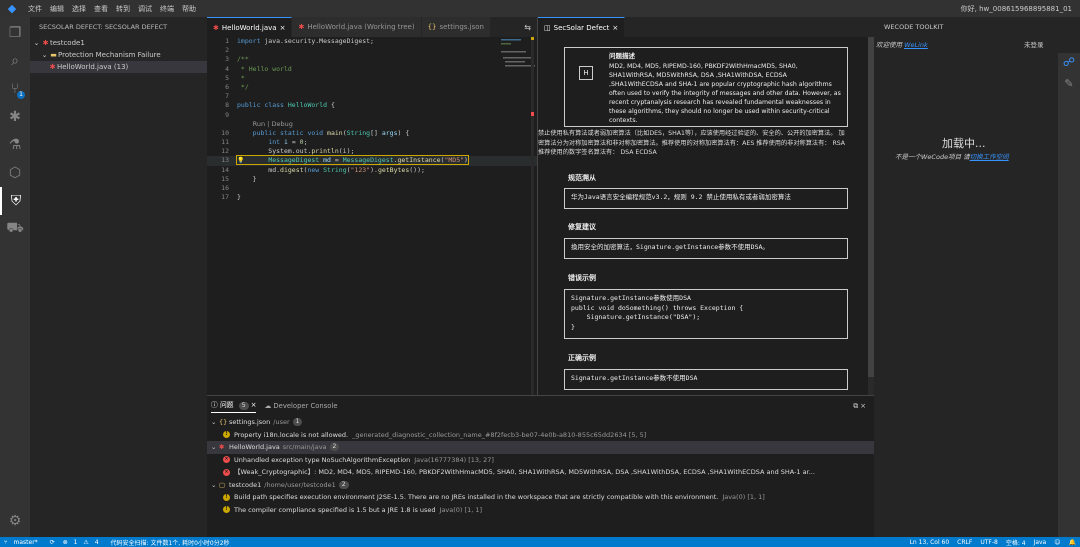 The height and width of the screenshot is (547, 1080). What do you see at coordinates (372, 115) in the screenshot?
I see `code-line: 9` at bounding box center [372, 115].